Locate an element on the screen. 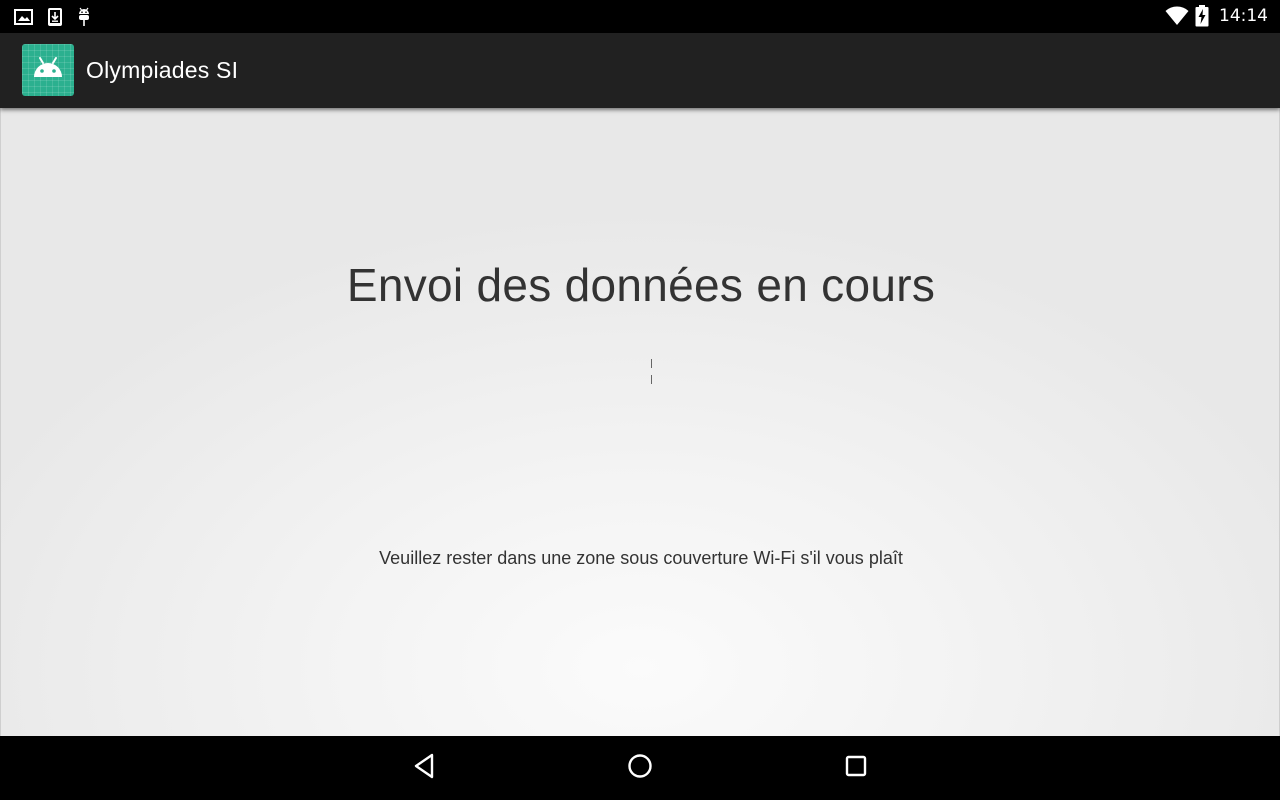 The height and width of the screenshot is (800, 1280). app-title: Olympiades SI is located at coordinates (162, 70).